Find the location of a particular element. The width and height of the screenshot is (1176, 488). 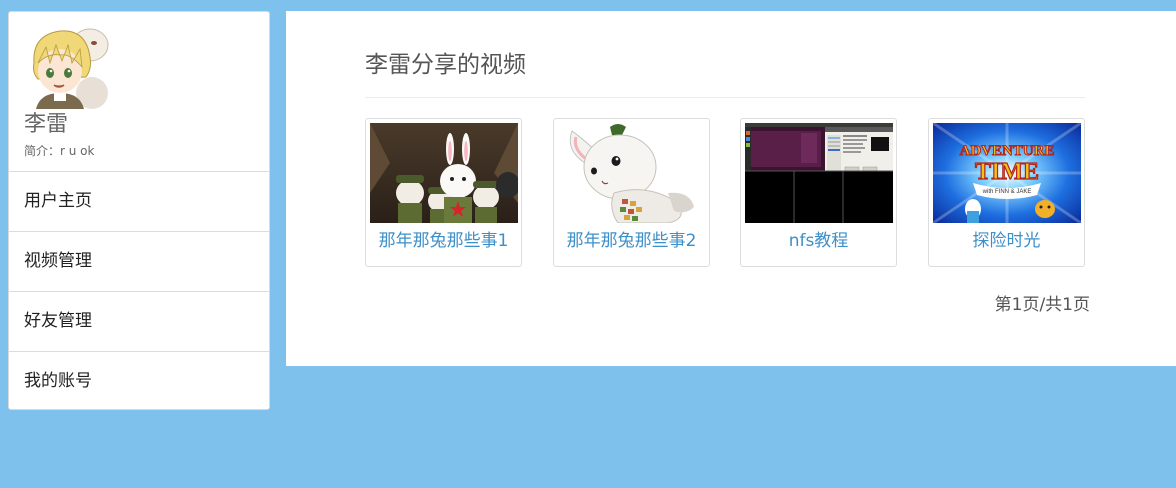

avatar is located at coordinates (67, 66).